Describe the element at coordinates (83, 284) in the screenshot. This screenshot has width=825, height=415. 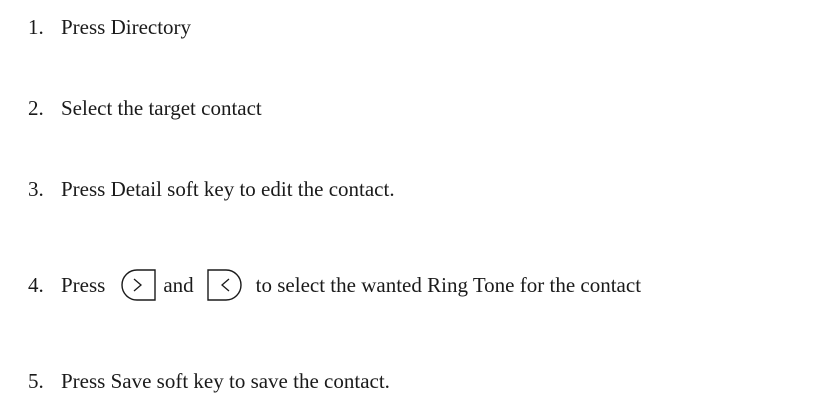
I see `step-text-before: Press` at that location.